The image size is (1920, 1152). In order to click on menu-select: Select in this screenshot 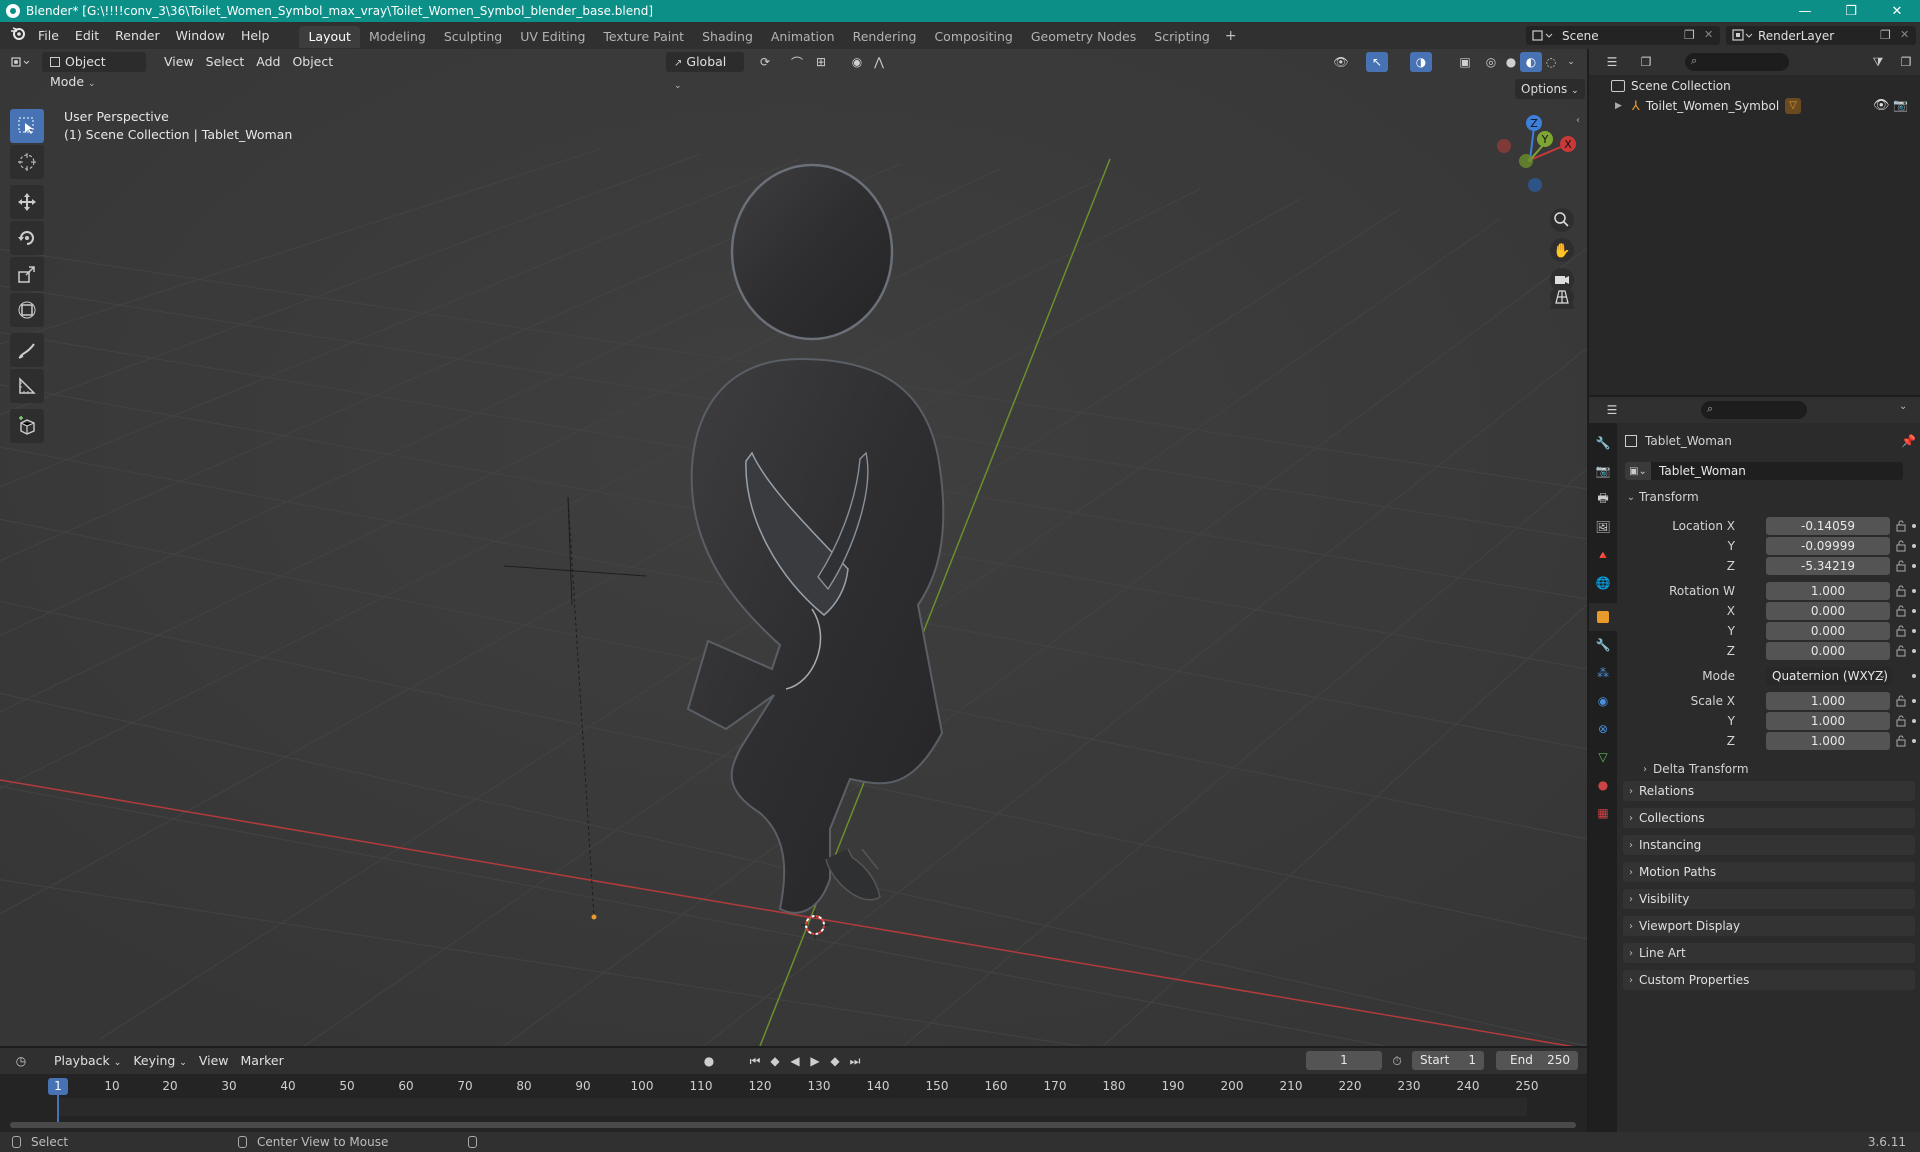, I will do `click(225, 62)`.